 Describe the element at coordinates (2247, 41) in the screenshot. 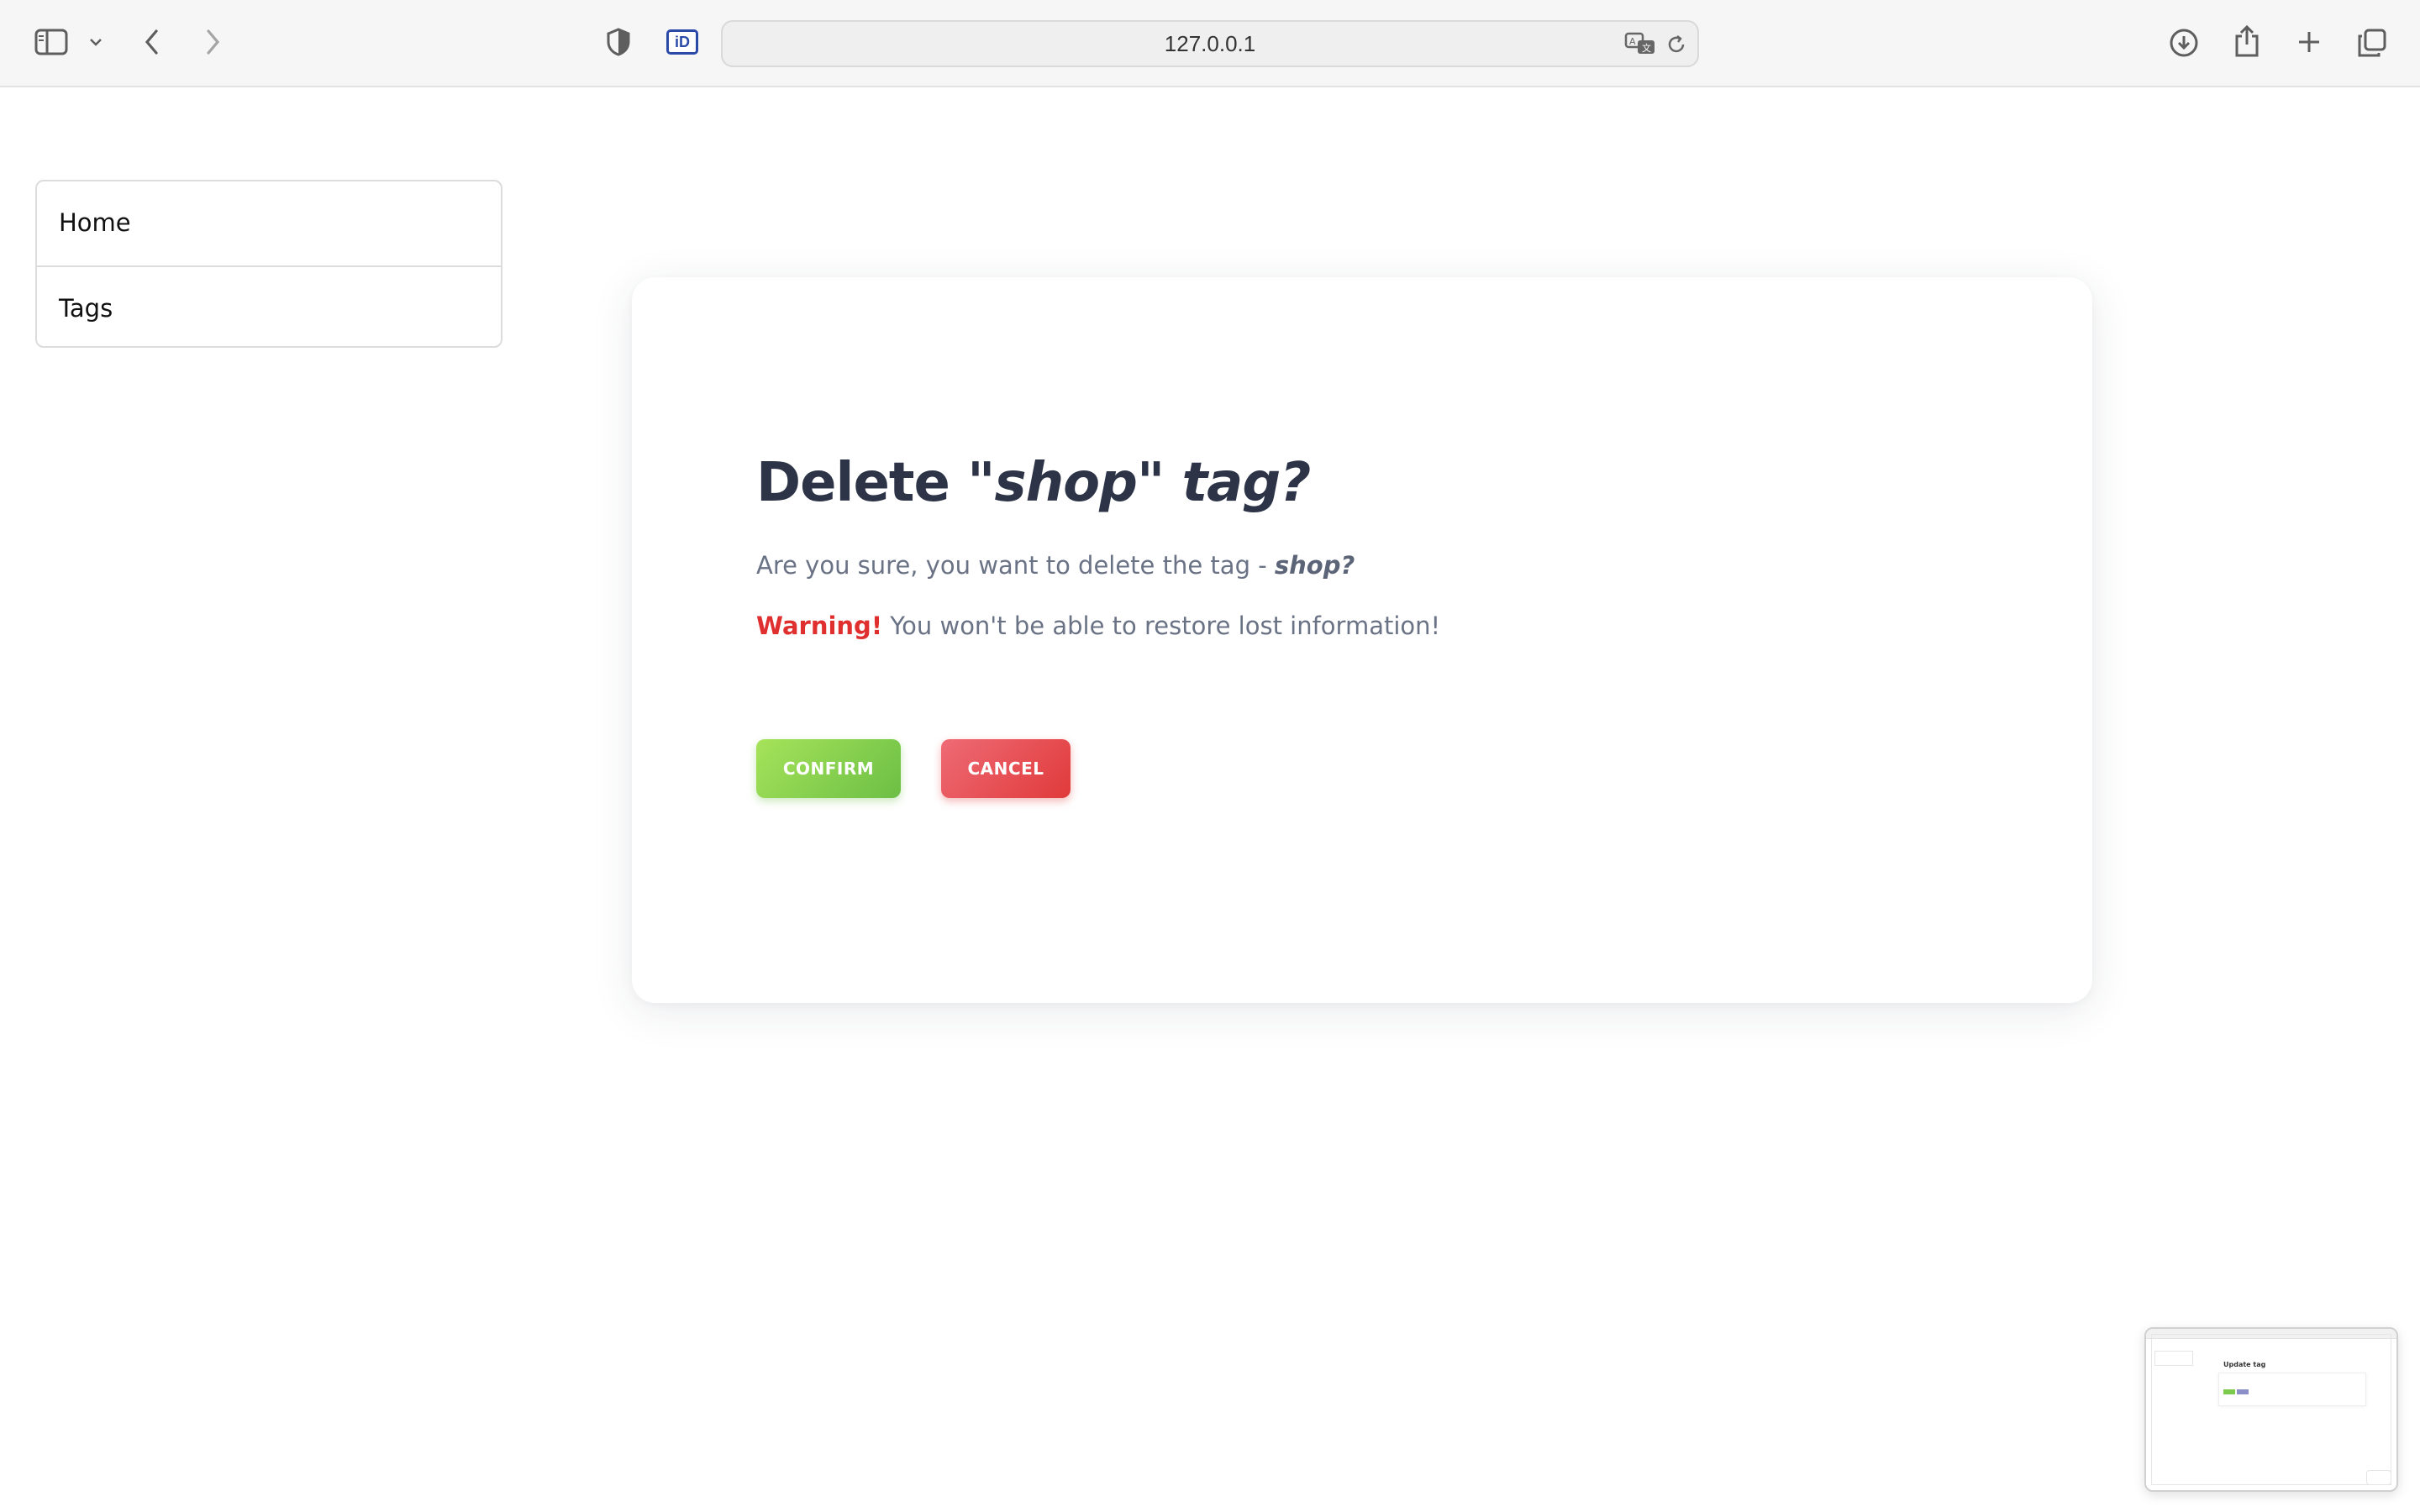

I see `share-icon` at that location.